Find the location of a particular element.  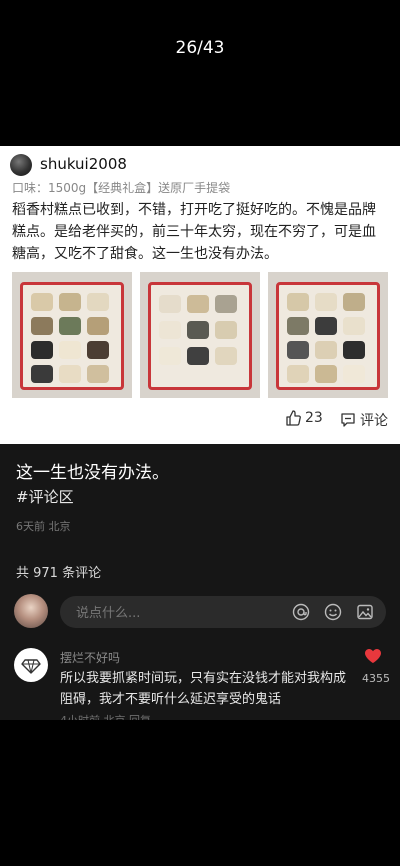

post-title: 这一生也没有办法。 is located at coordinates (92, 473).